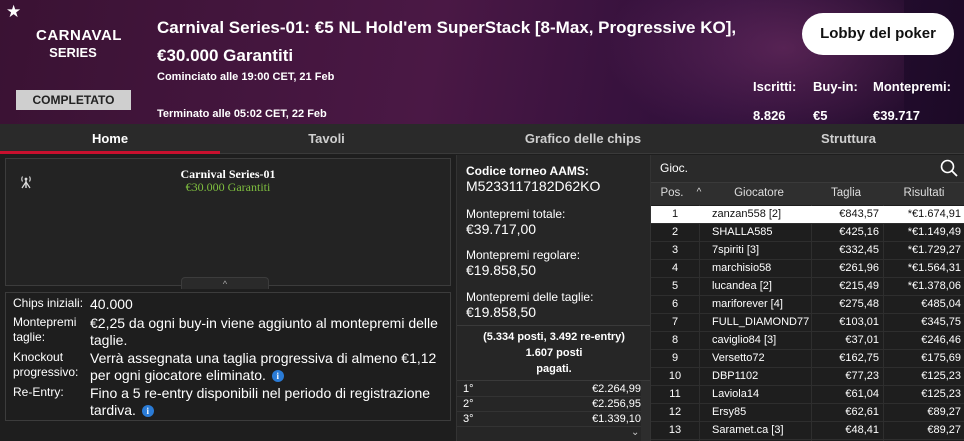 The width and height of the screenshot is (964, 441). Describe the element at coordinates (862, 376) in the screenshot. I see `player-bounty: €77,23` at that location.